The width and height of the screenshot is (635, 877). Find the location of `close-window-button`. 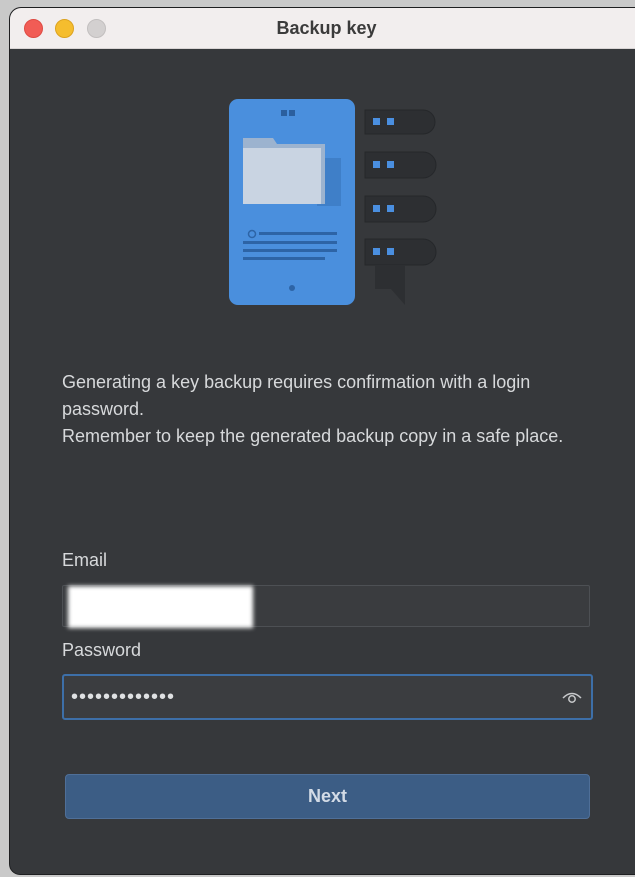

close-window-button is located at coordinates (33, 28).